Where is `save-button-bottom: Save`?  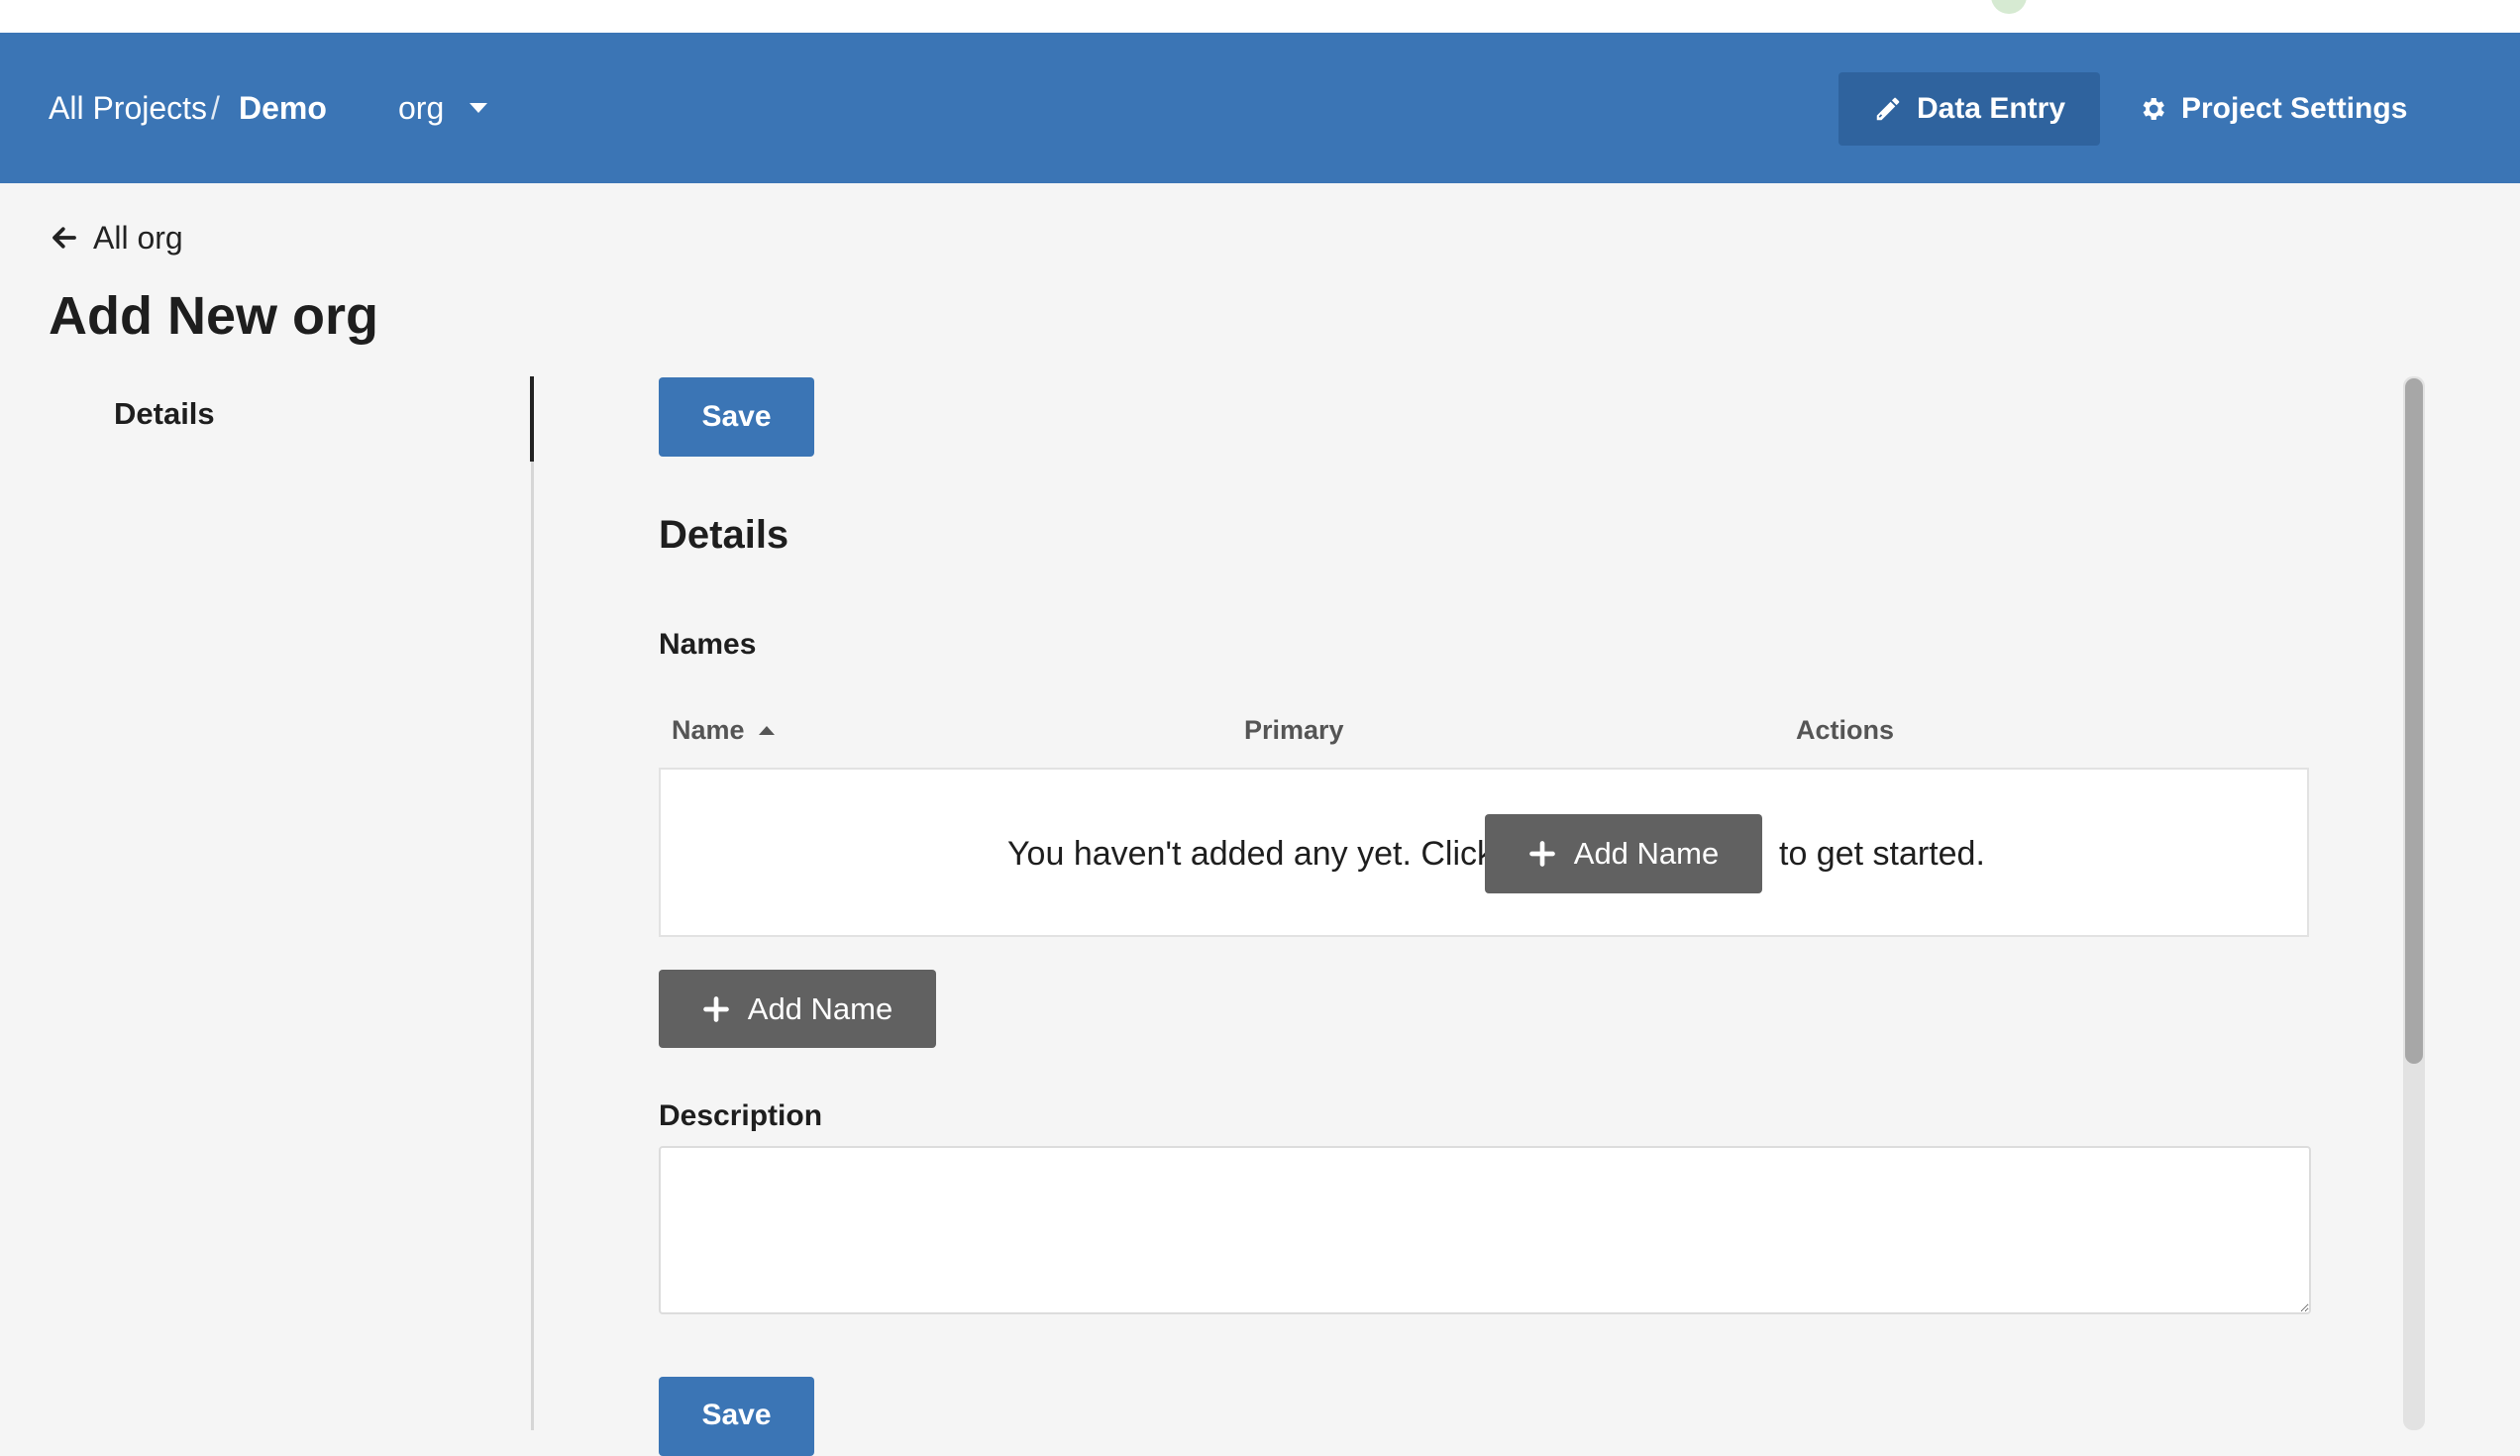 save-button-bottom: Save is located at coordinates (736, 1416).